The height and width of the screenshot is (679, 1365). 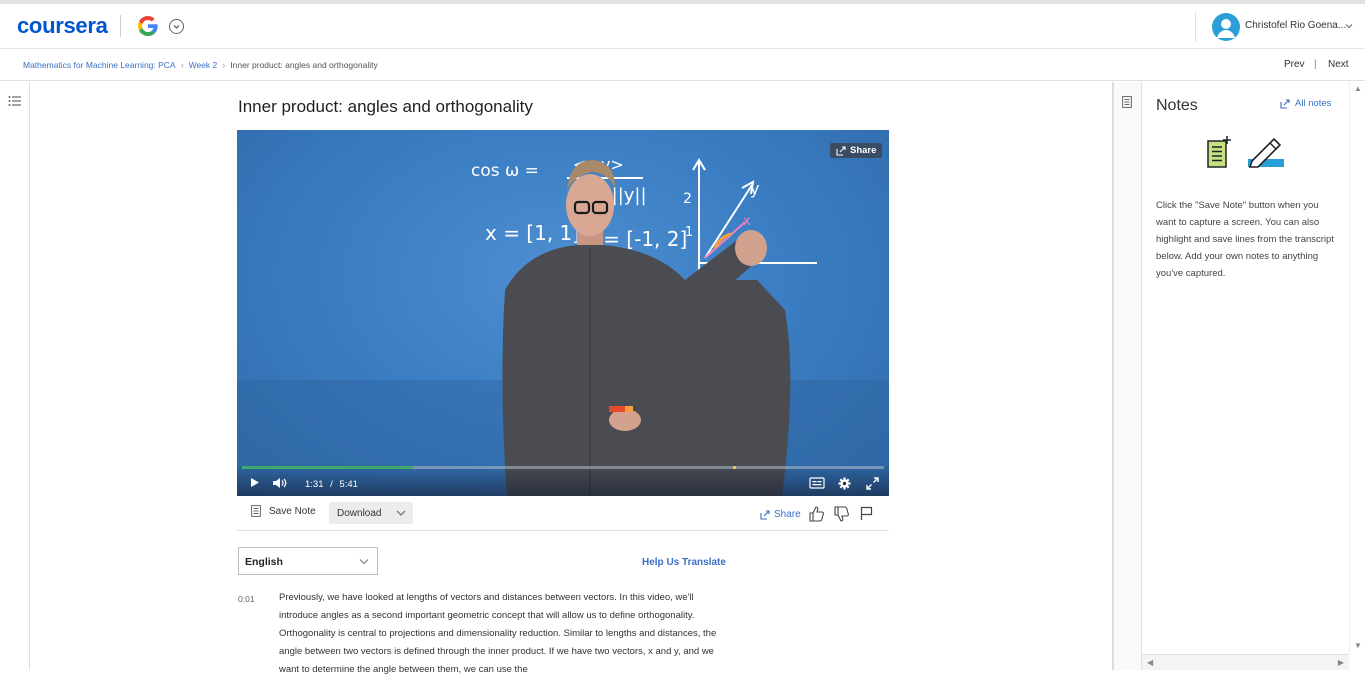 I want to click on board-tick-2: 2, so click(x=687, y=199).